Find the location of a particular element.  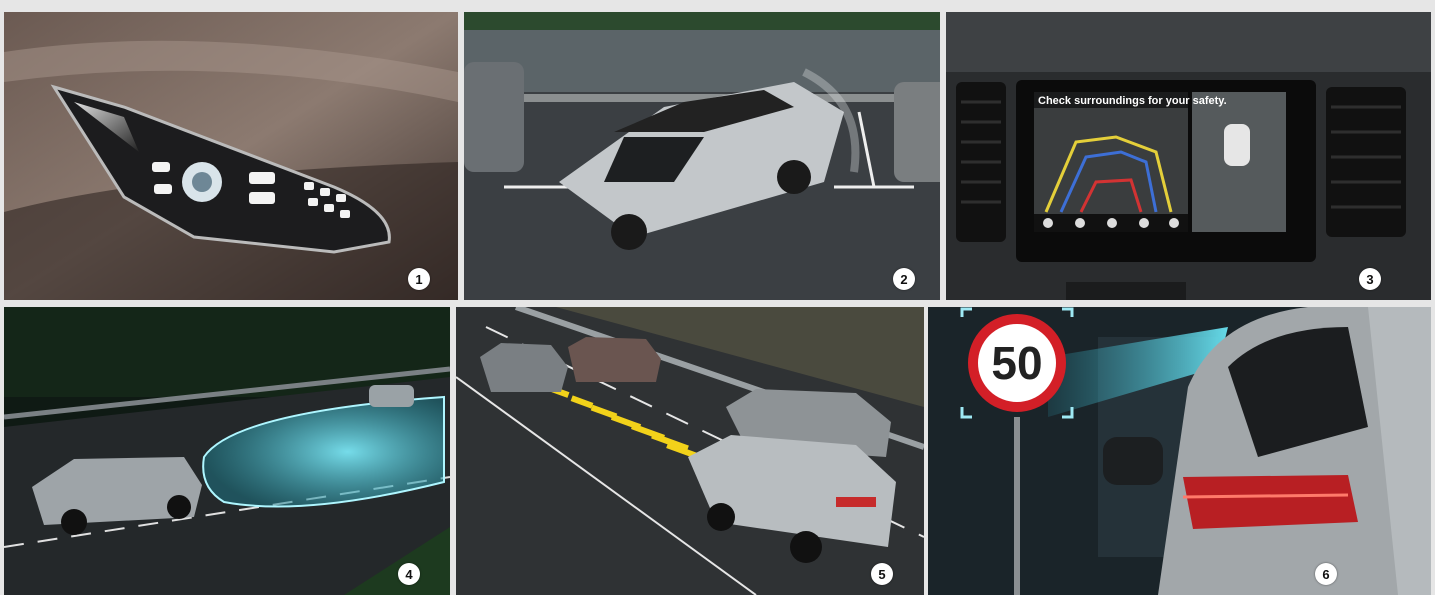

panel-number-badge: 4 is located at coordinates (409, 574).